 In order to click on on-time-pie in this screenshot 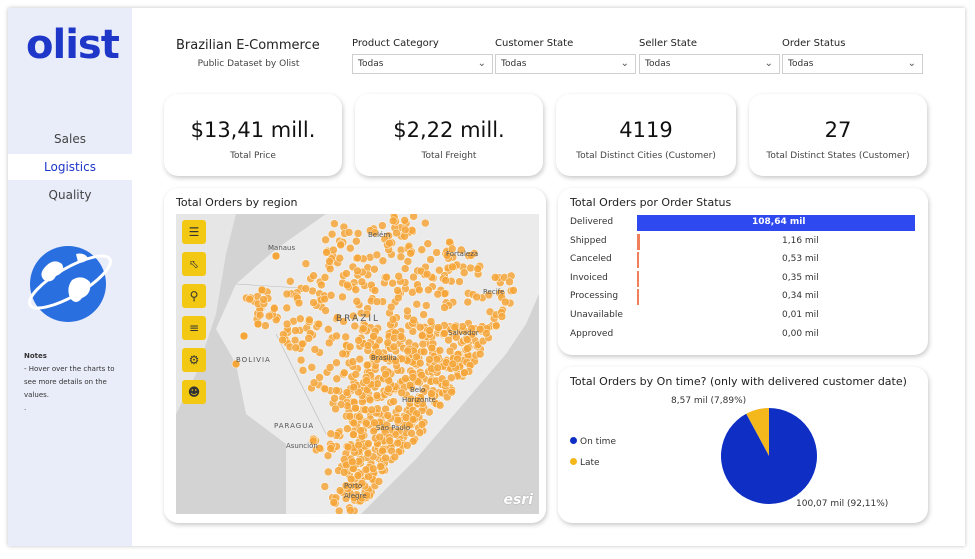, I will do `click(769, 456)`.